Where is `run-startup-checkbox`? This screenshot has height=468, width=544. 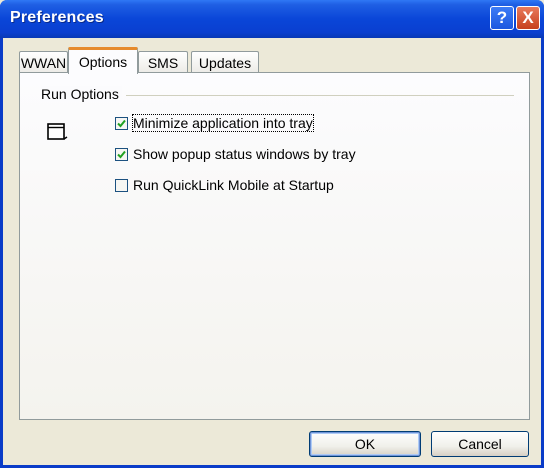
run-startup-checkbox is located at coordinates (121, 185).